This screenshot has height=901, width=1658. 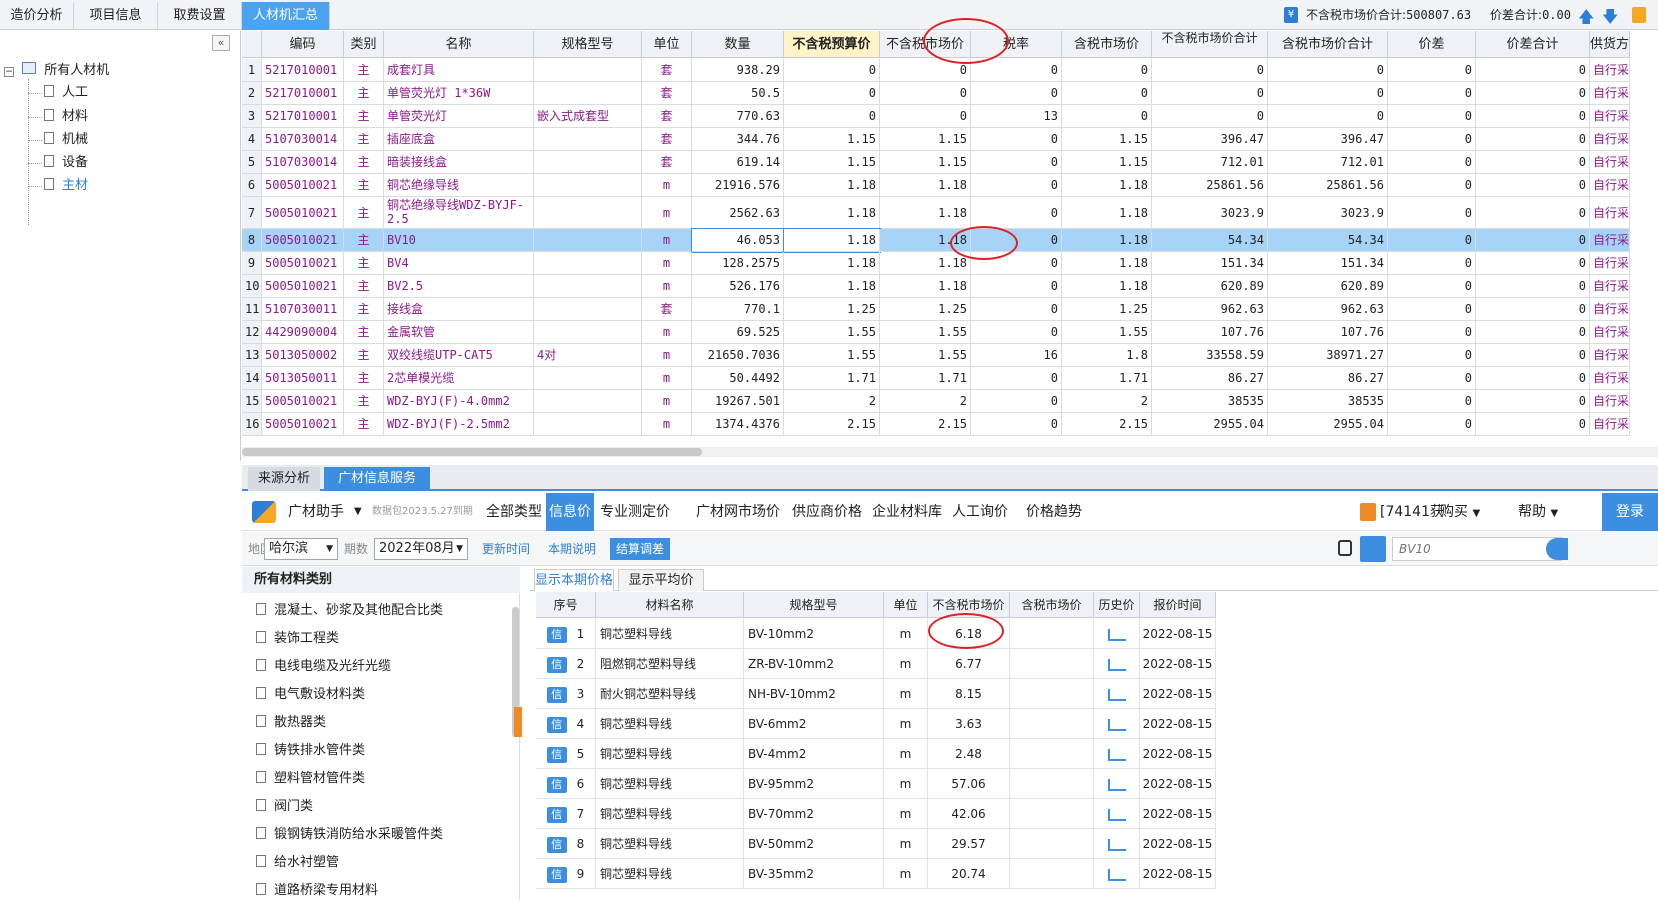 What do you see at coordinates (459, 309) in the screenshot?
I see `grid-cell: 接线盒` at bounding box center [459, 309].